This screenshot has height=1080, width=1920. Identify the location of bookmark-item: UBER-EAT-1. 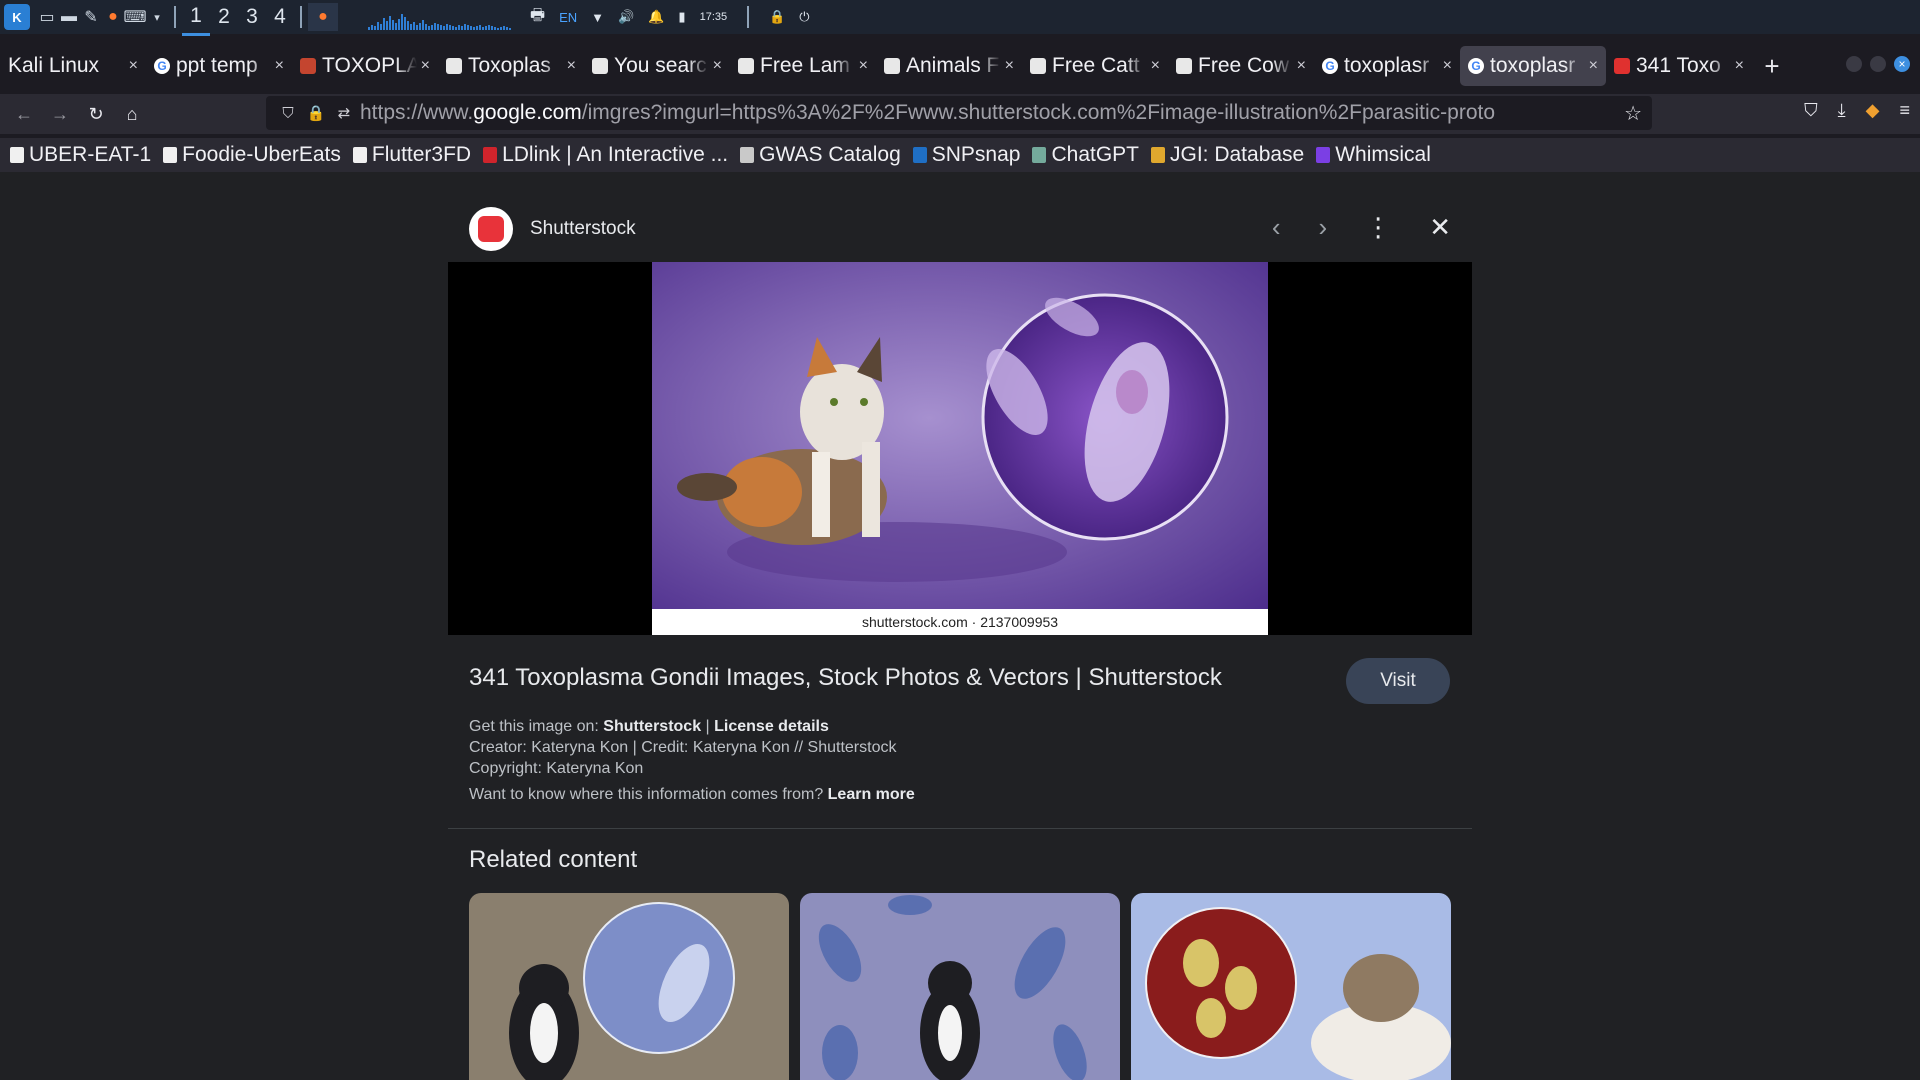
(80, 155).